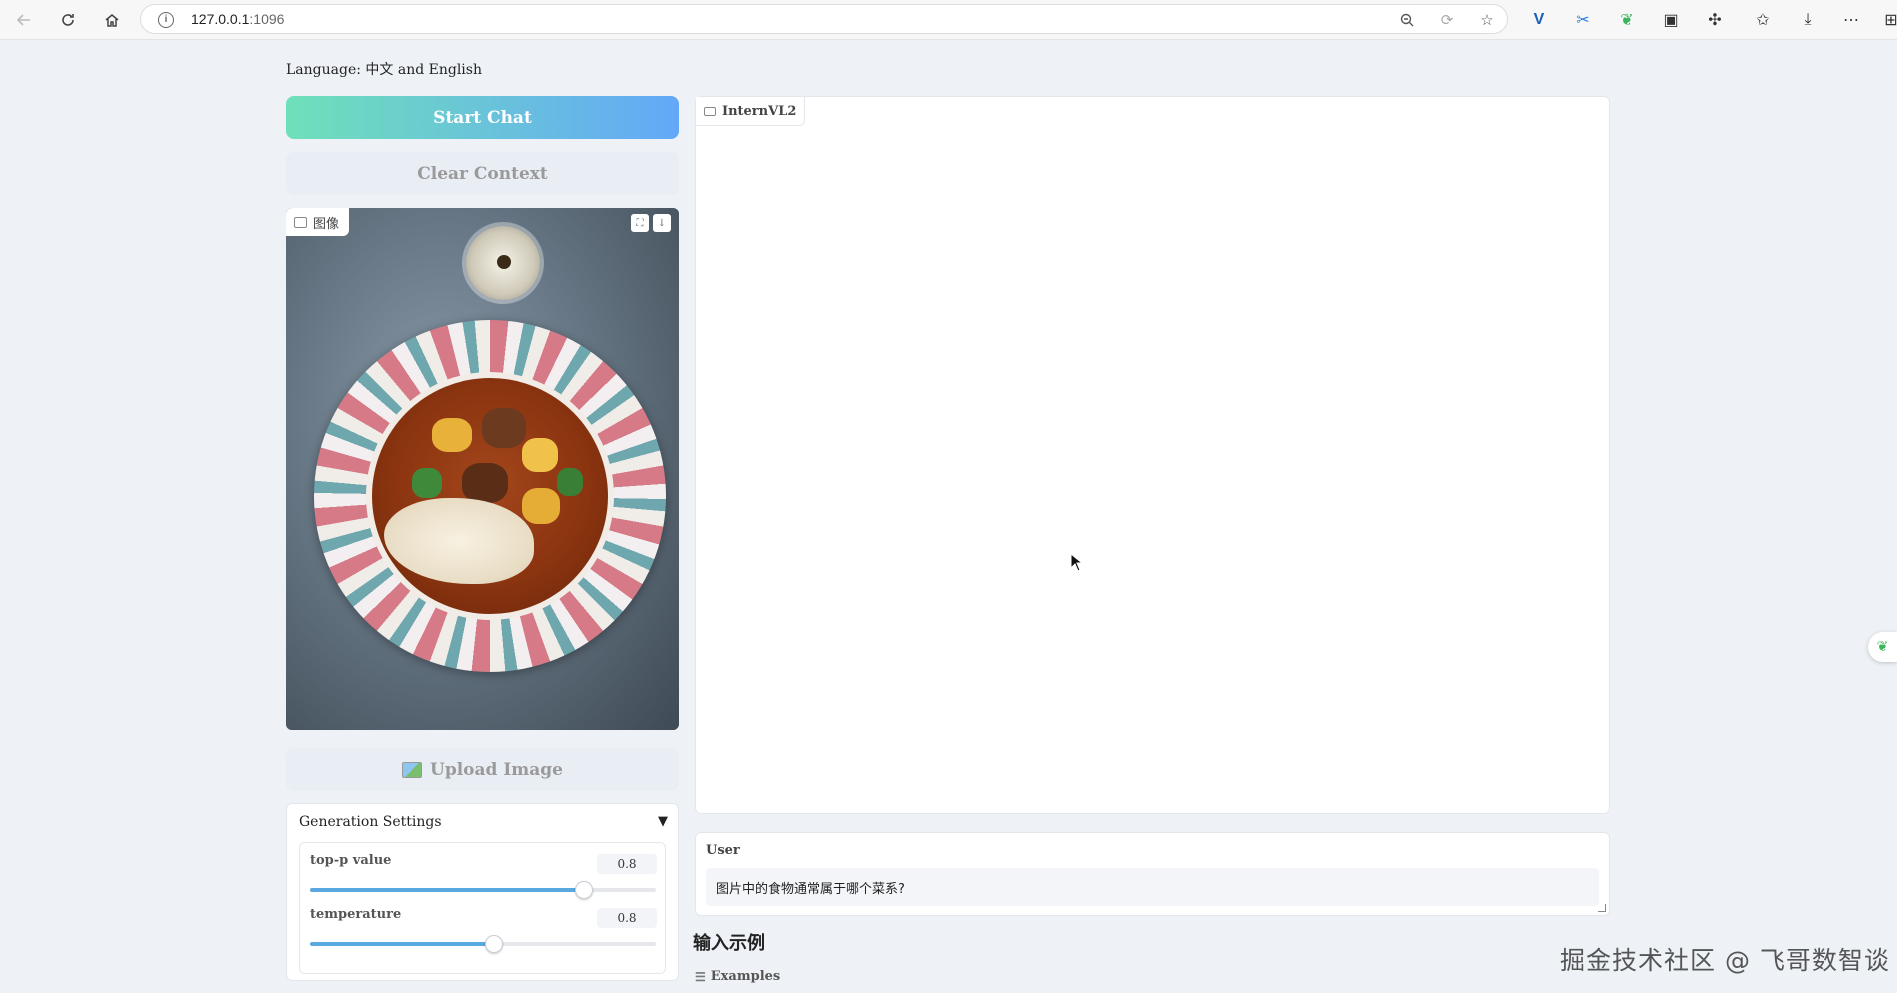 The height and width of the screenshot is (997, 1897). Describe the element at coordinates (662, 223) in the screenshot. I see `download-image-icon: ↓` at that location.